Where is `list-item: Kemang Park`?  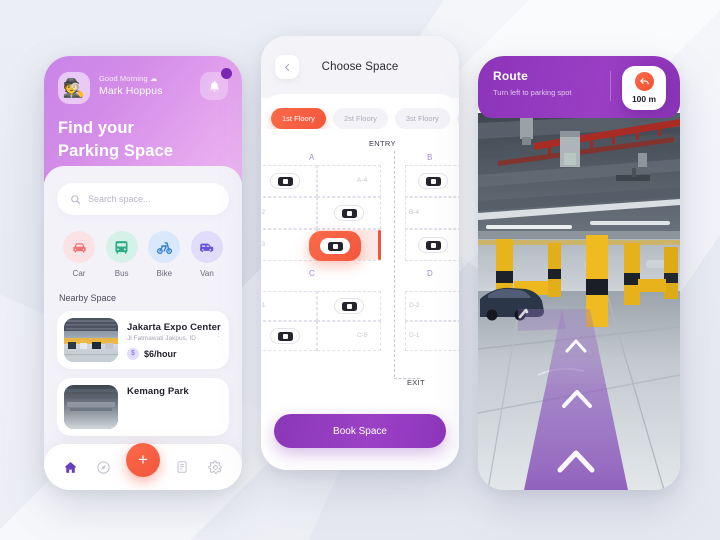
list-item: Kemang Park is located at coordinates (143, 407).